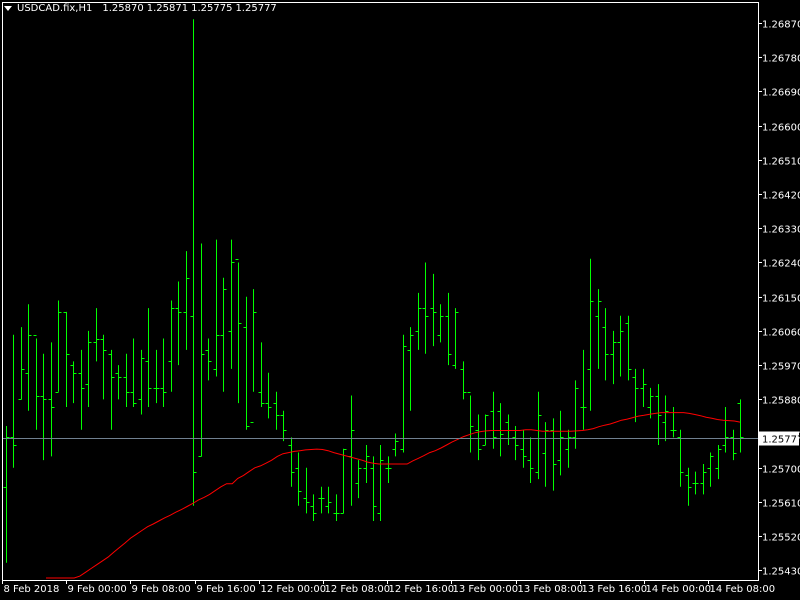  Describe the element at coordinates (781, 504) in the screenshot. I see `price-tick-label: 1.25610` at that location.